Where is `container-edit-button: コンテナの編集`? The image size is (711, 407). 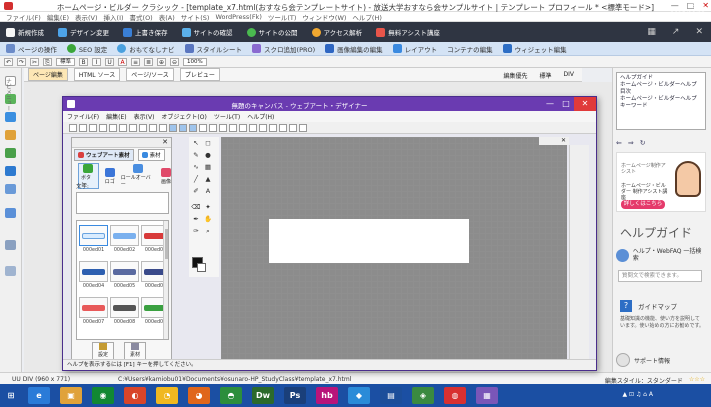
container-edit-button: コンテナの編集 is located at coordinates (470, 49).